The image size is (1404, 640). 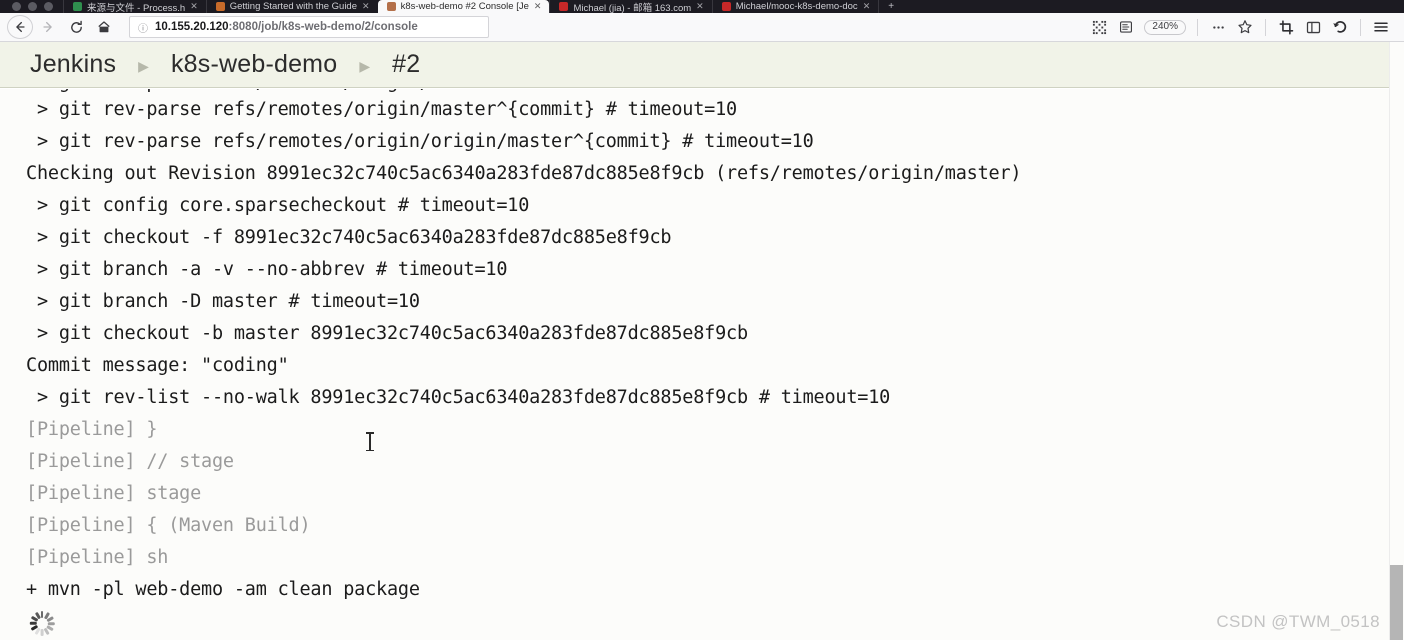 I want to click on tab-title: 来源与文件 - Process.h, so click(x=136, y=8).